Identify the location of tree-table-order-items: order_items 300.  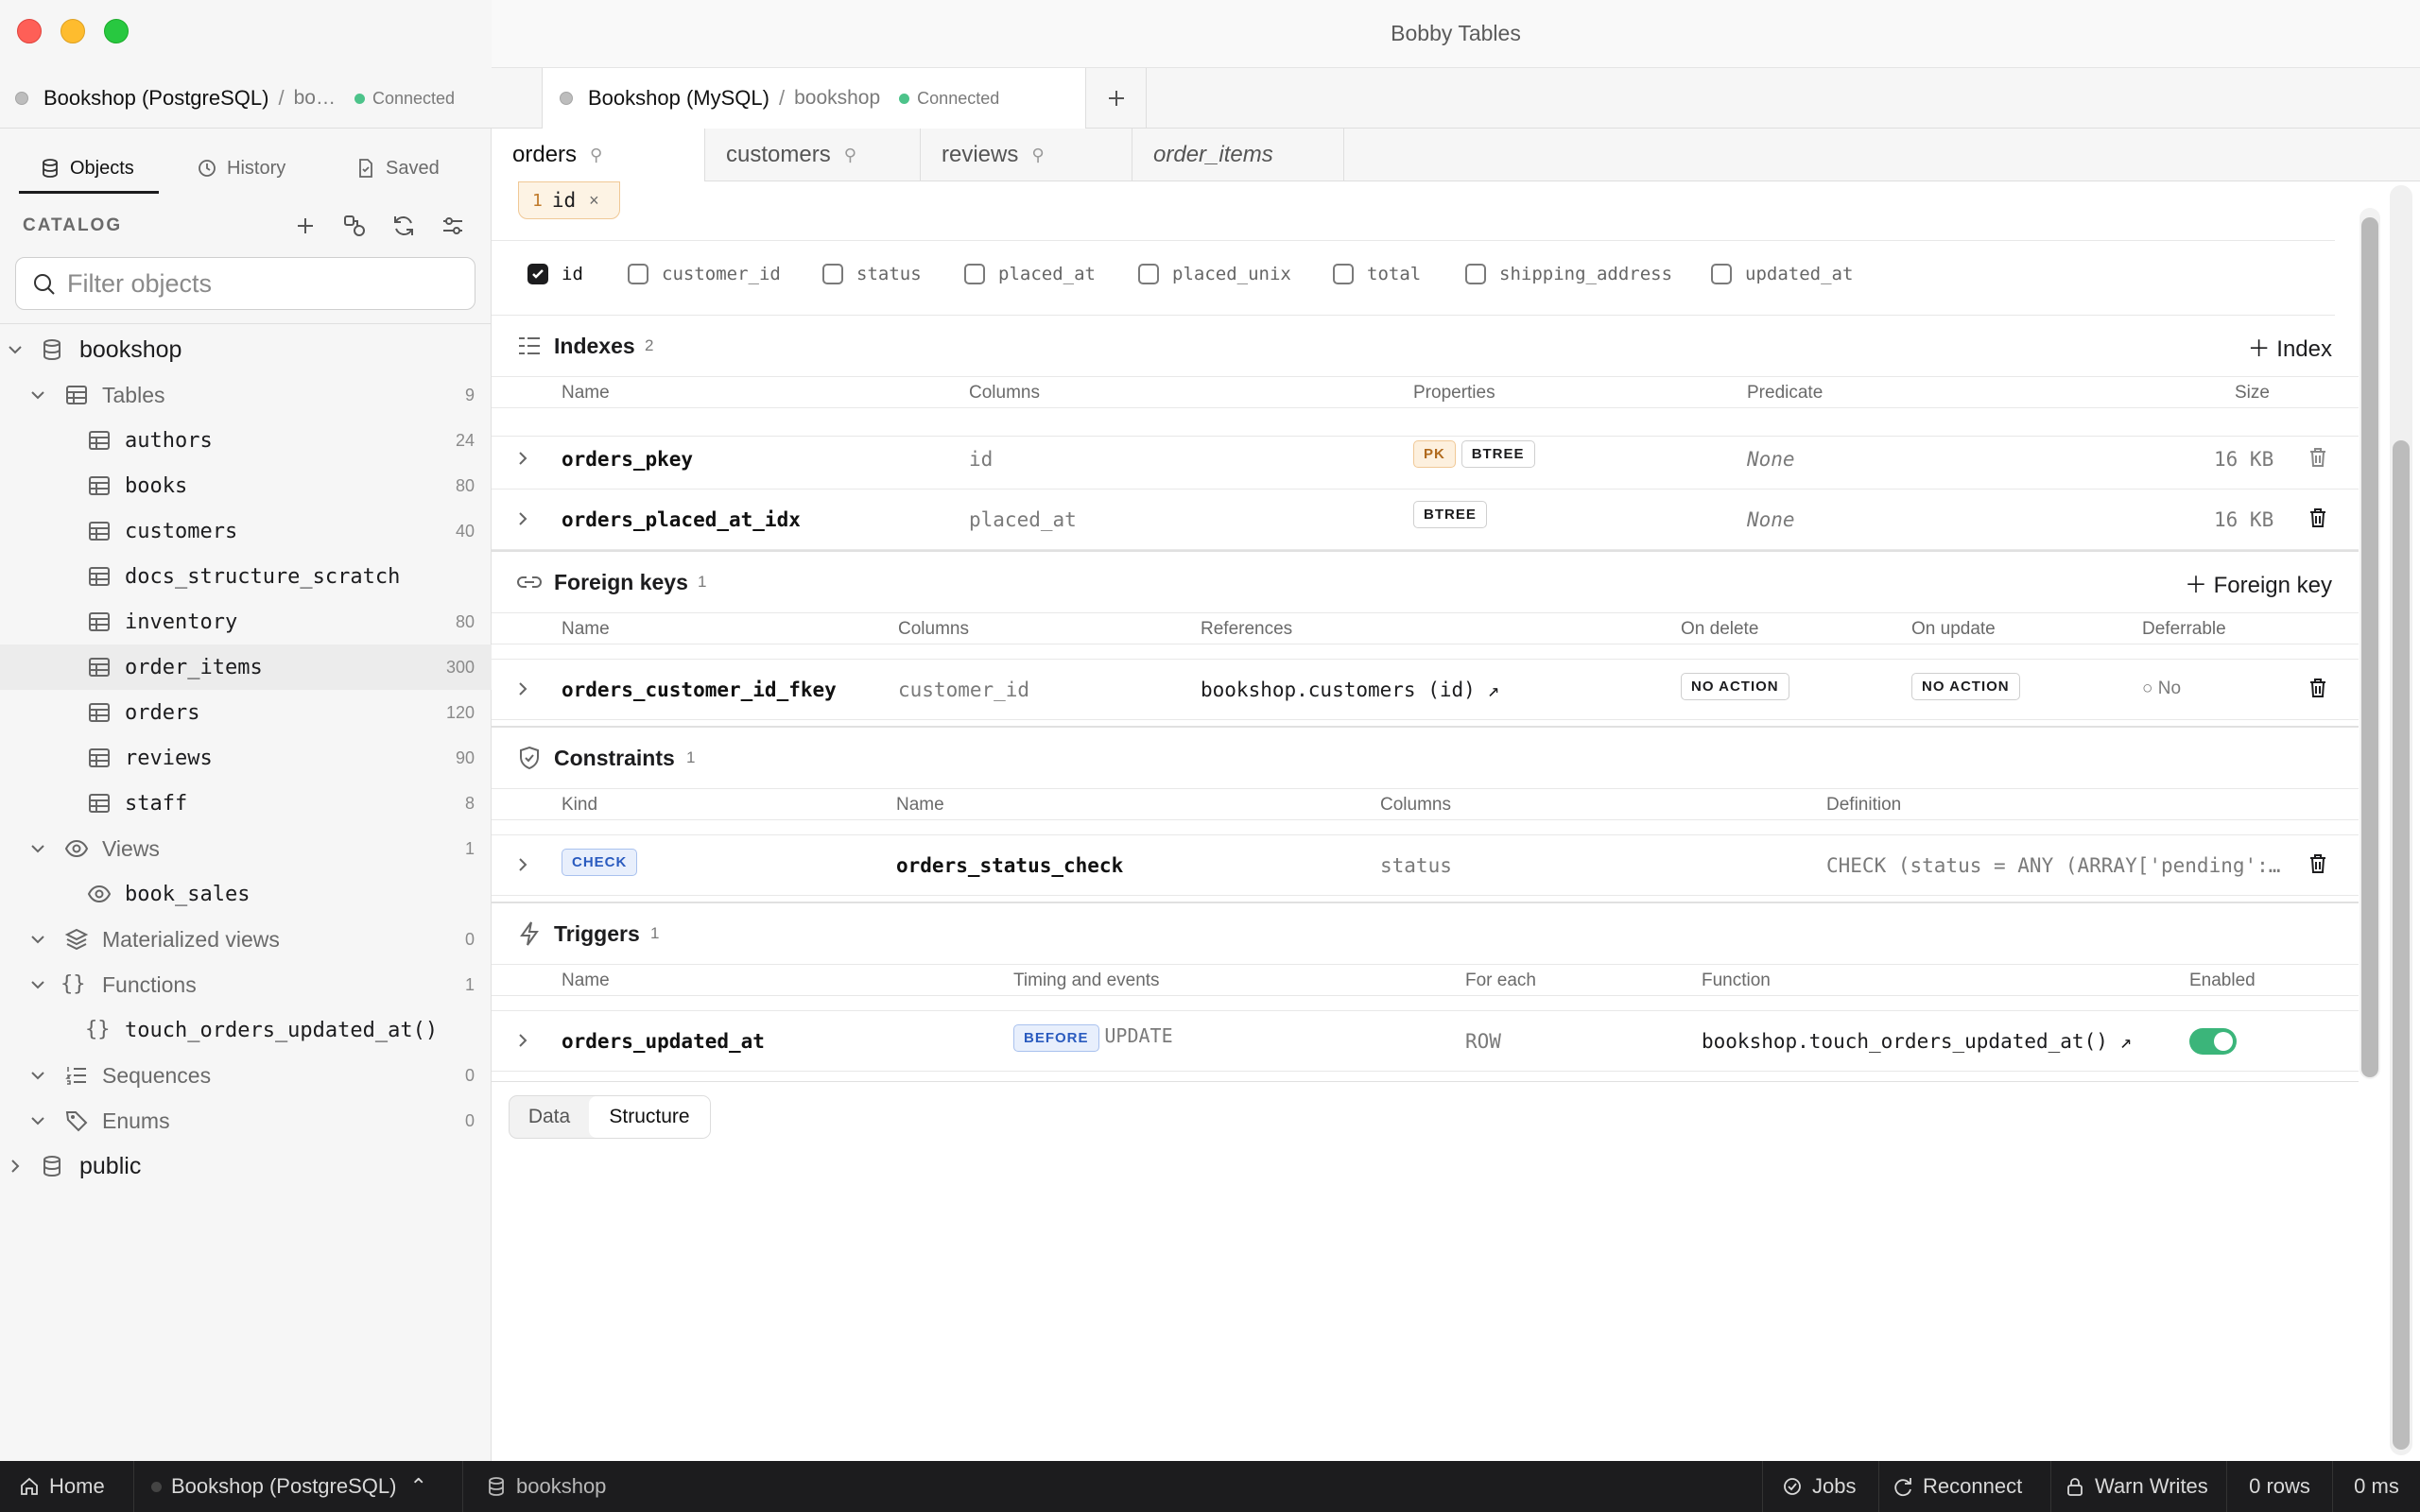
(246, 667).